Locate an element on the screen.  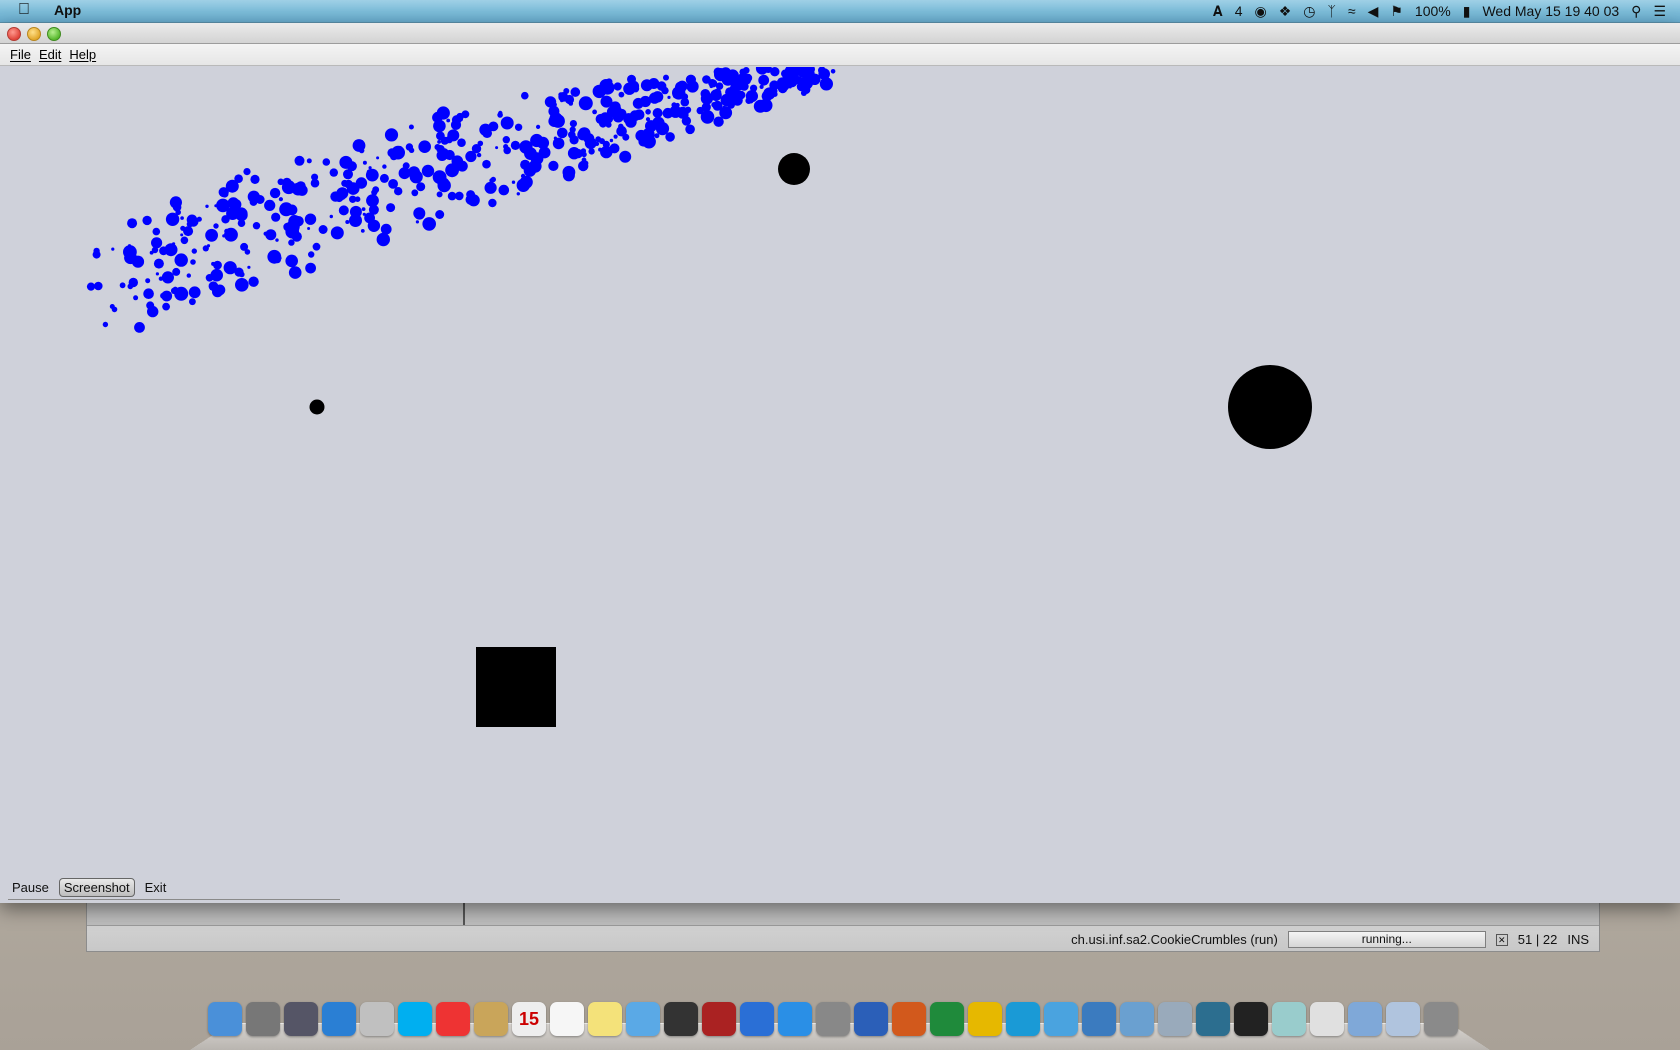
evernote-icon: ◉ is located at coordinates (1260, 11).